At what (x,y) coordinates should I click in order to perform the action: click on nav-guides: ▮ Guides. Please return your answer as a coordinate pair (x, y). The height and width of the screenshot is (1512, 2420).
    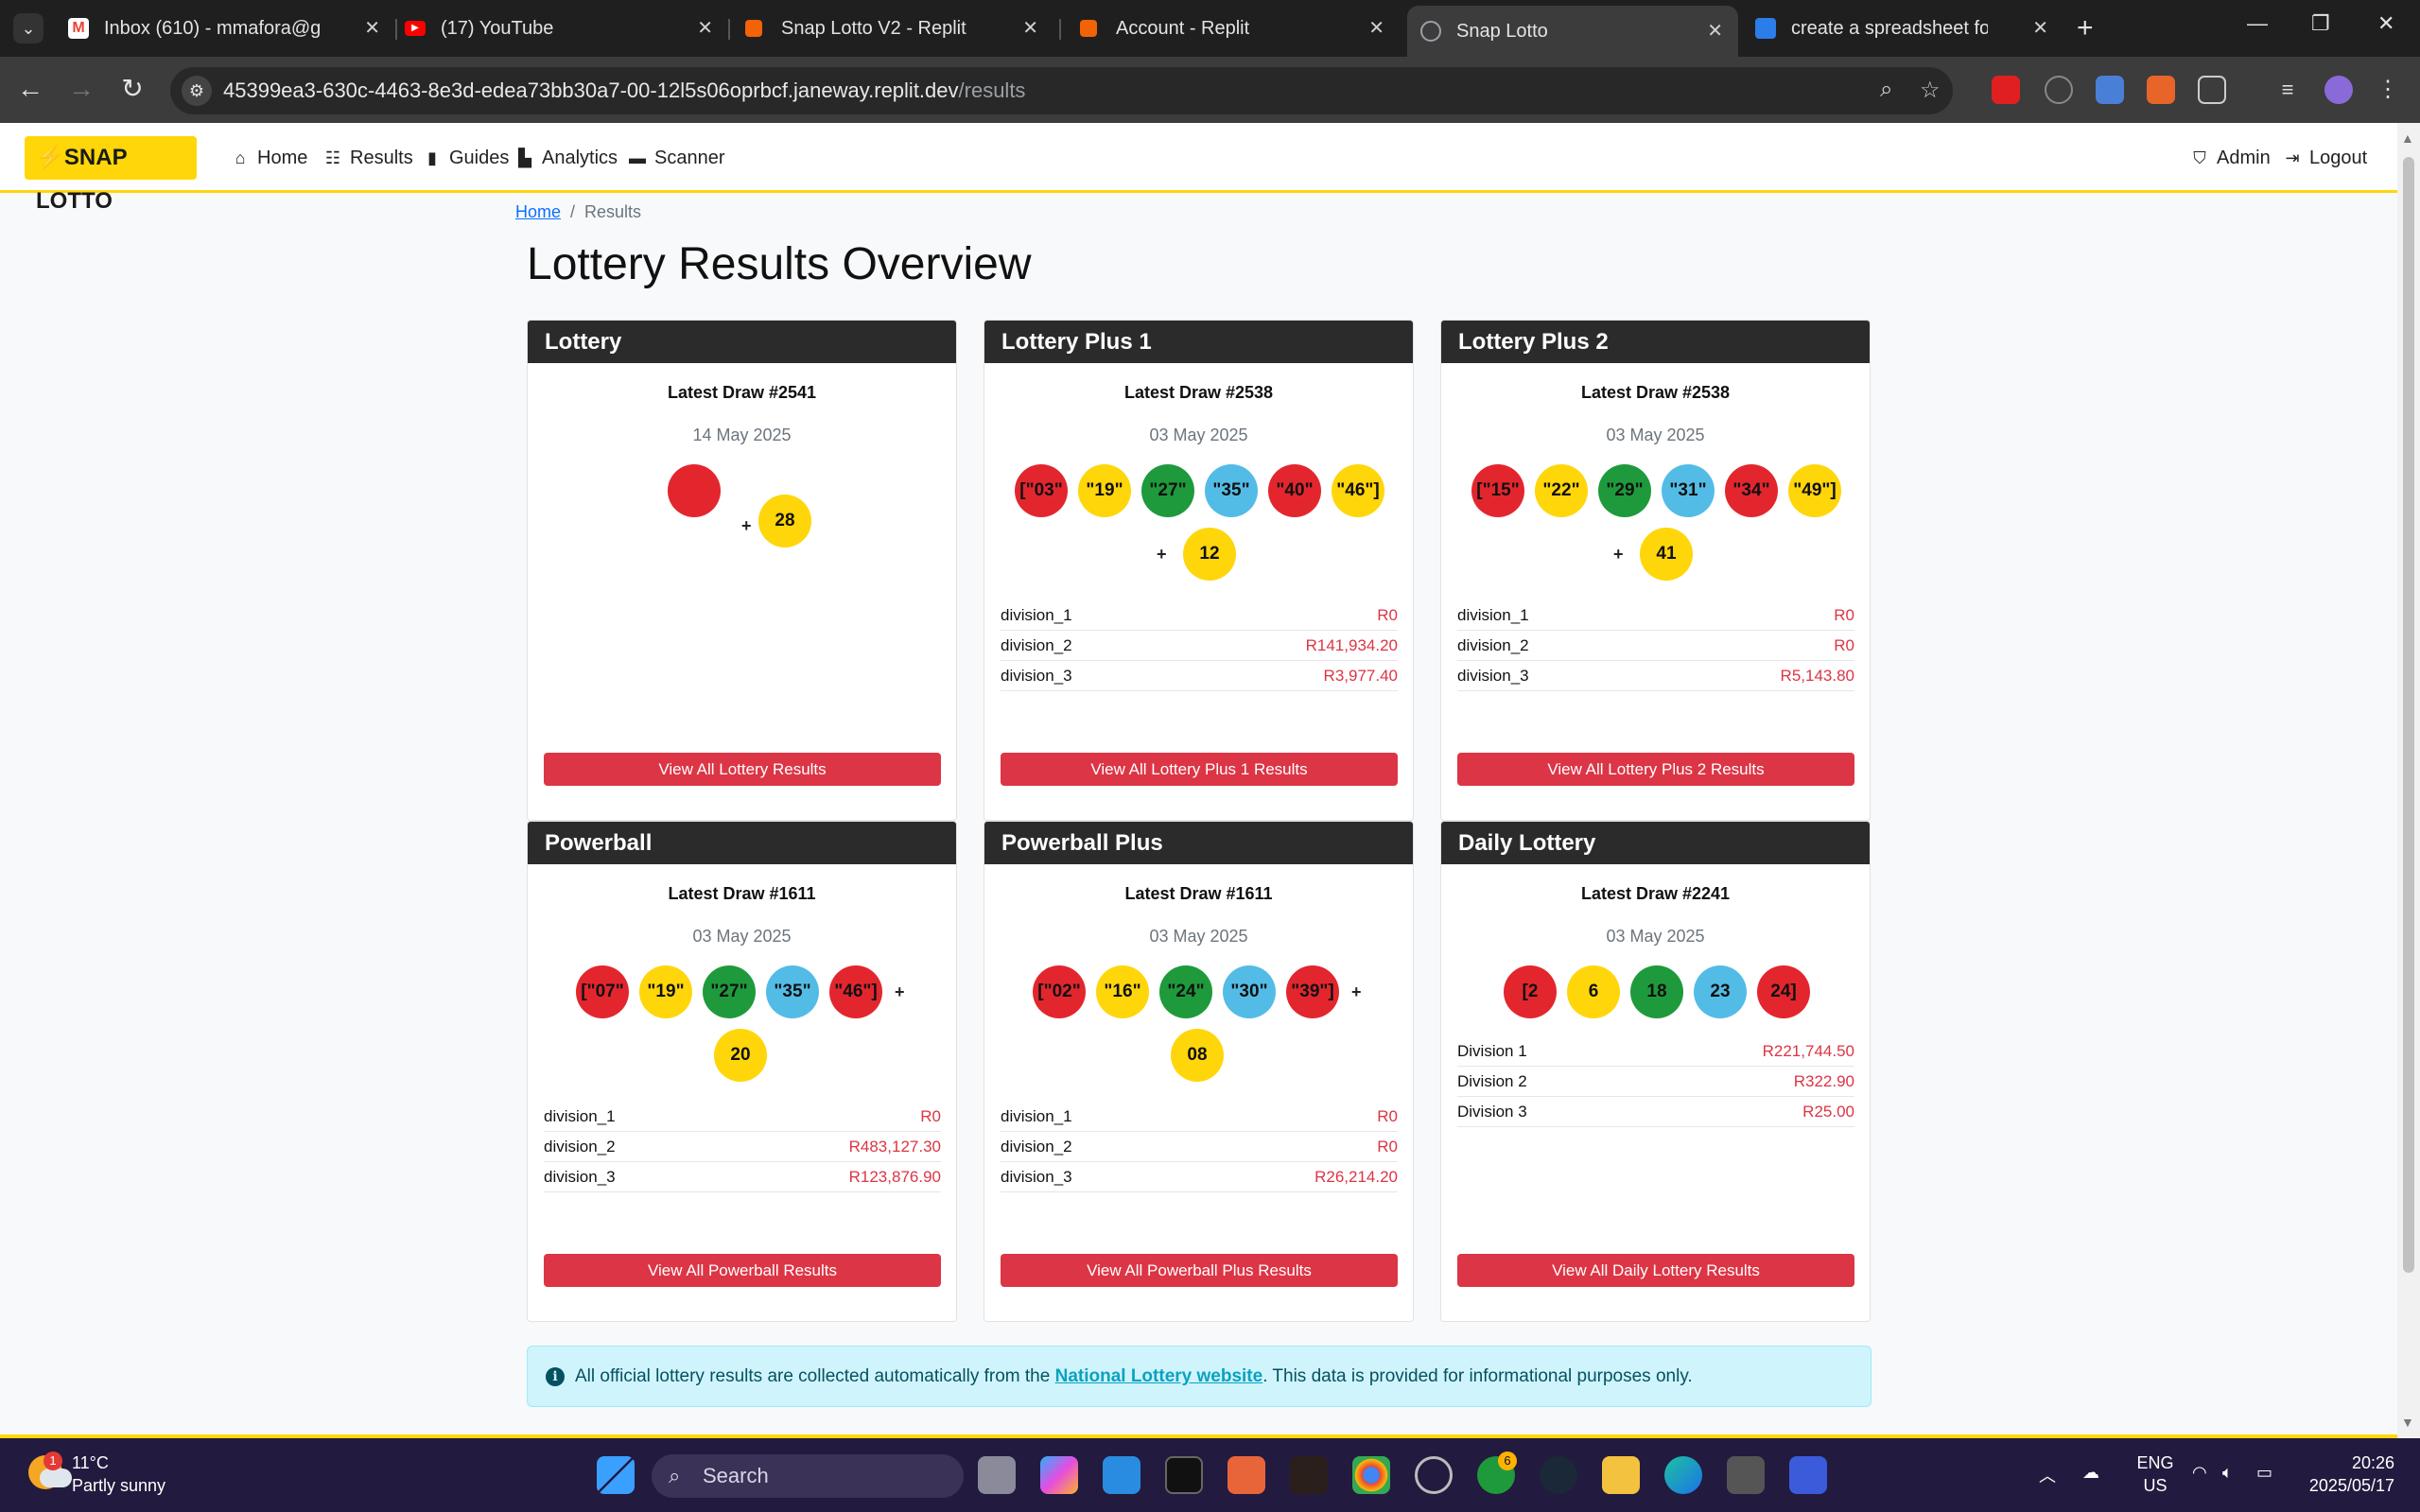
    Looking at the image, I should click on (466, 158).